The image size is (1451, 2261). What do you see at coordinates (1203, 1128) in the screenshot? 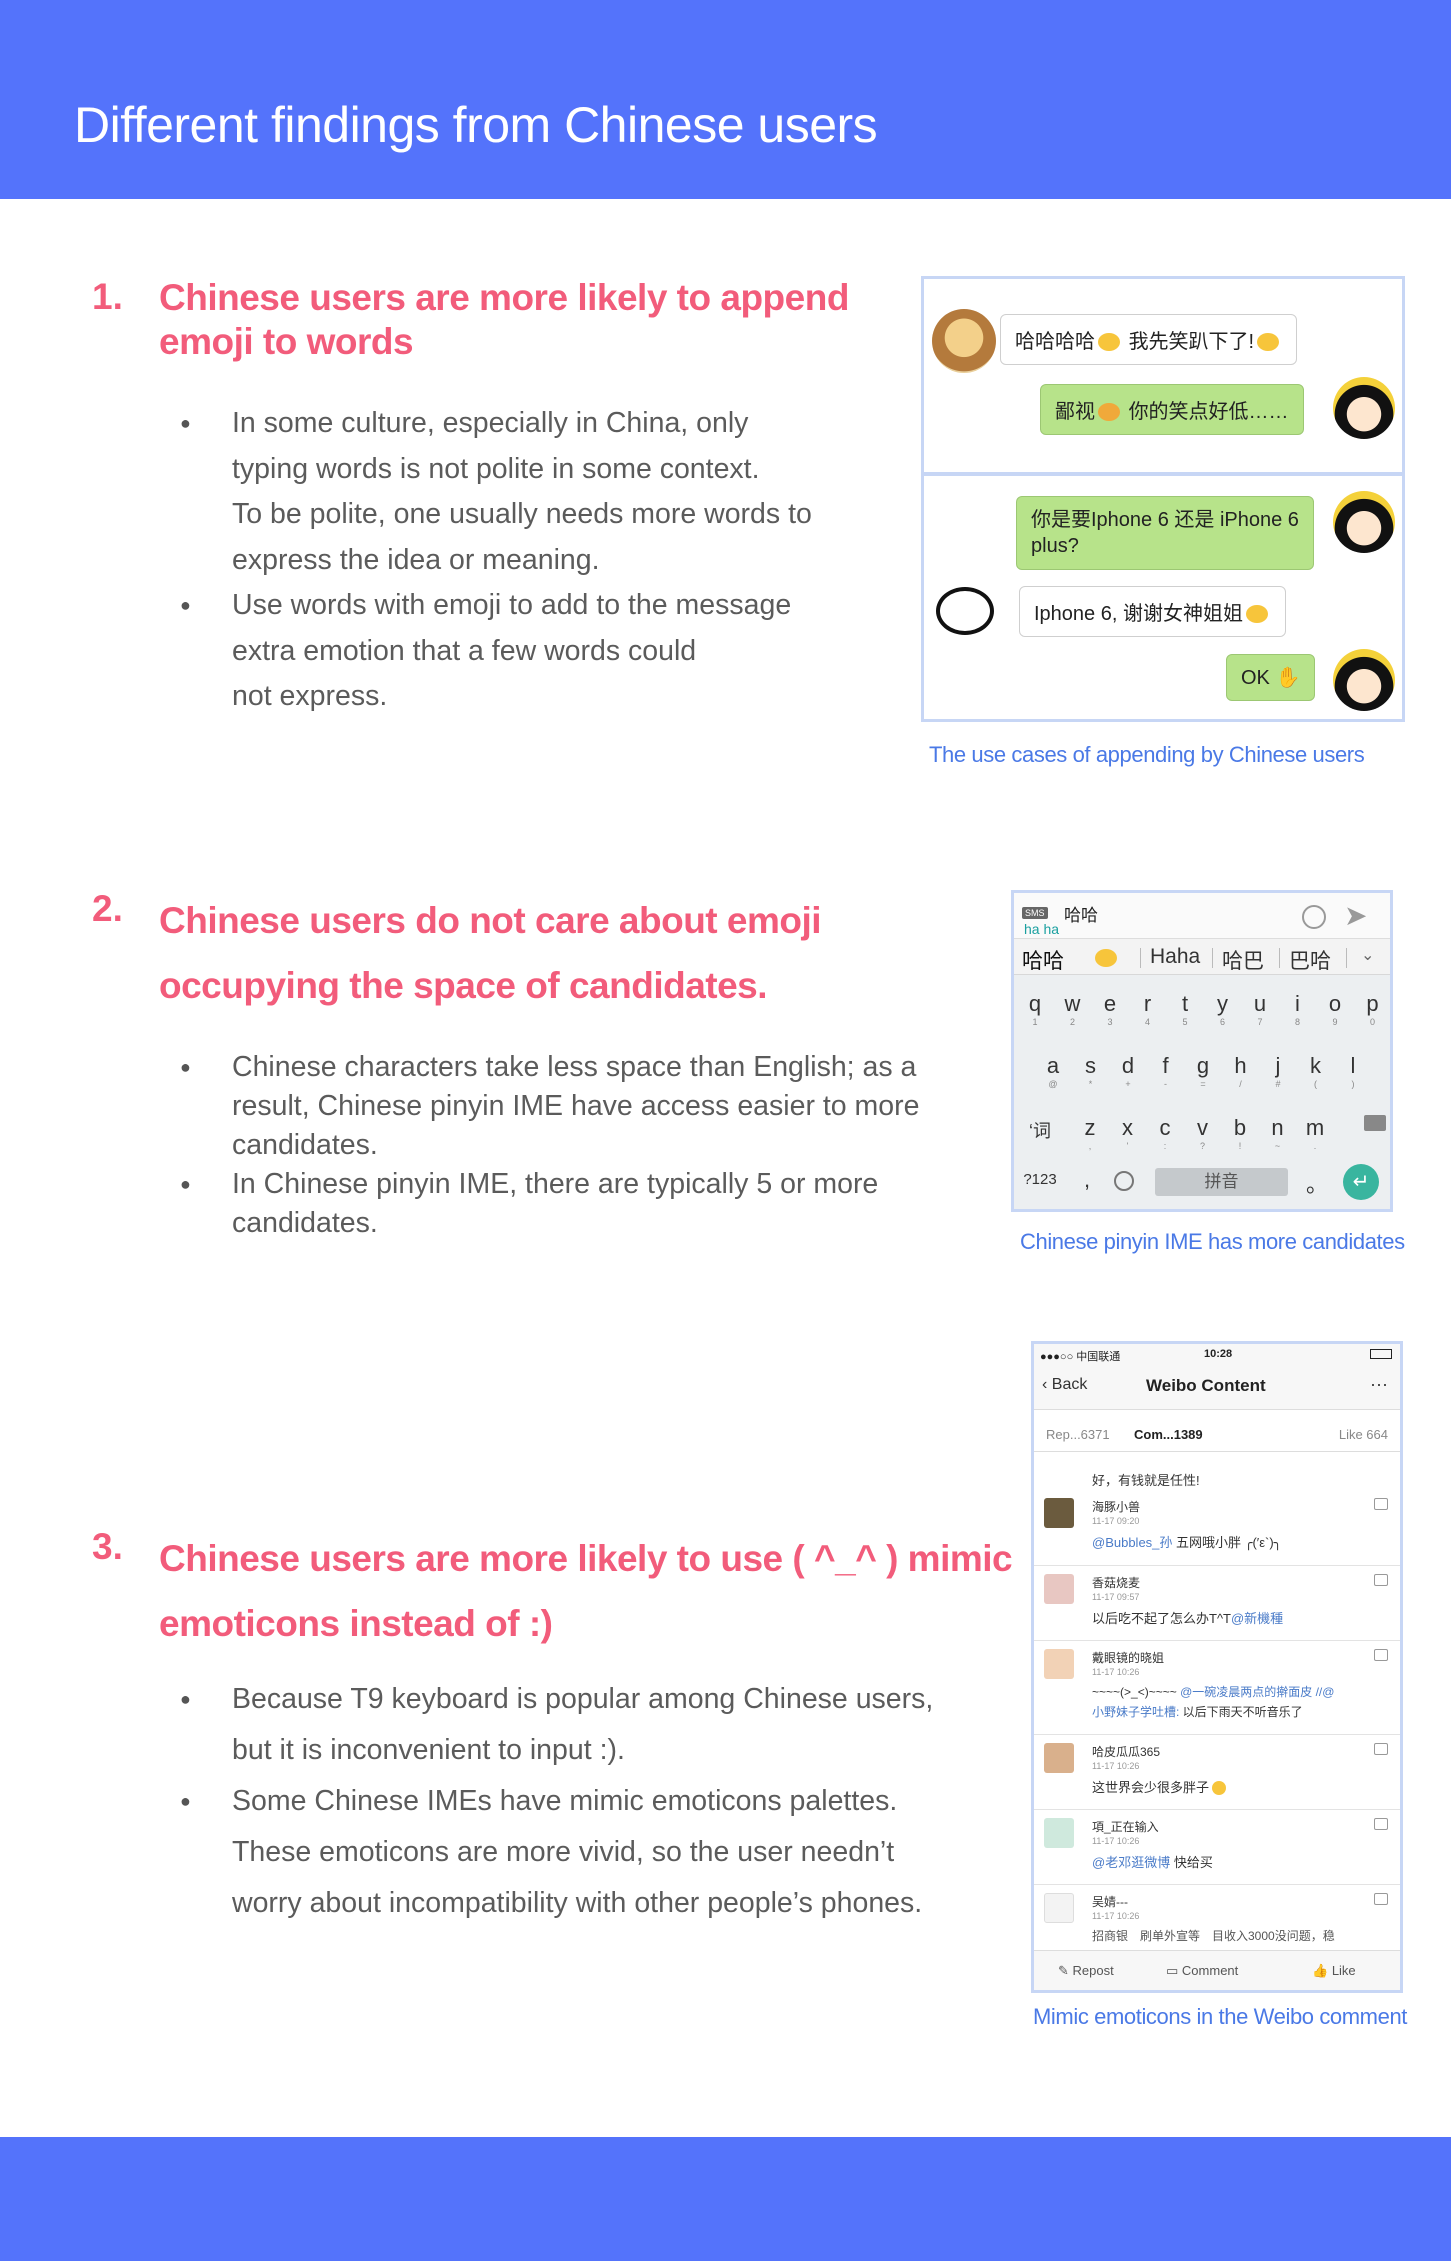
I see `key-v: v` at bounding box center [1203, 1128].